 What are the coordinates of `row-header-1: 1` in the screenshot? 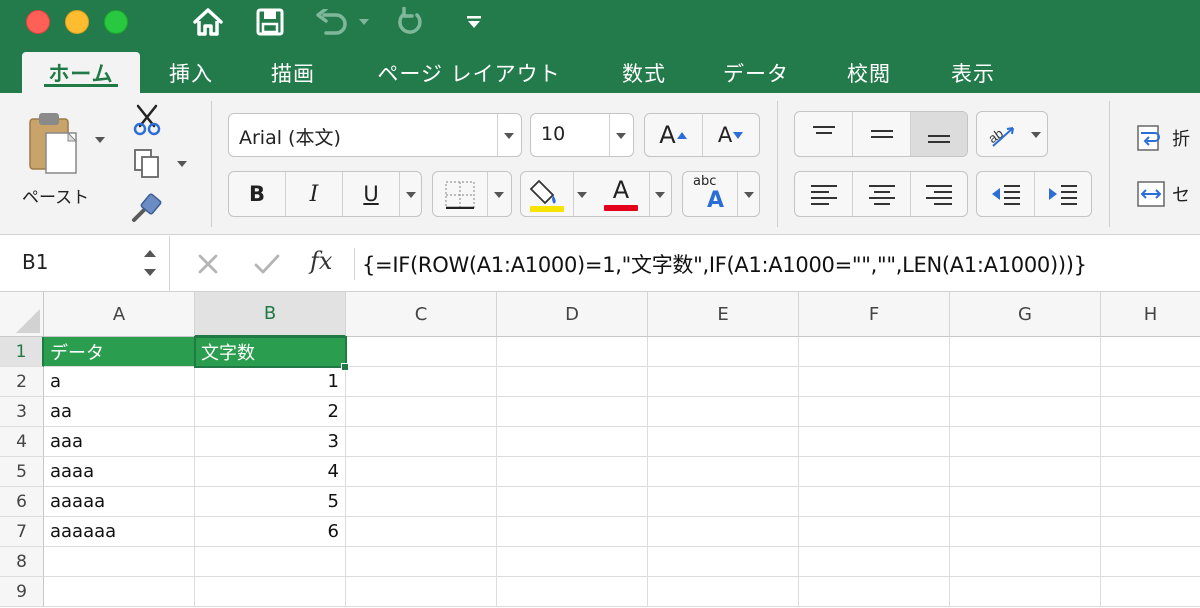 It's located at (22, 352).